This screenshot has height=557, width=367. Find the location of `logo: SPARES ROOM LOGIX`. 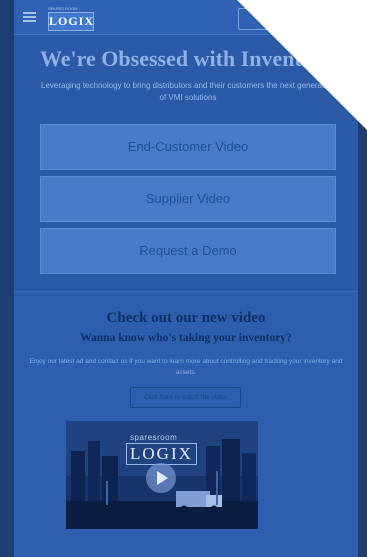

logo: SPARES ROOM LOGIX is located at coordinates (71, 18).